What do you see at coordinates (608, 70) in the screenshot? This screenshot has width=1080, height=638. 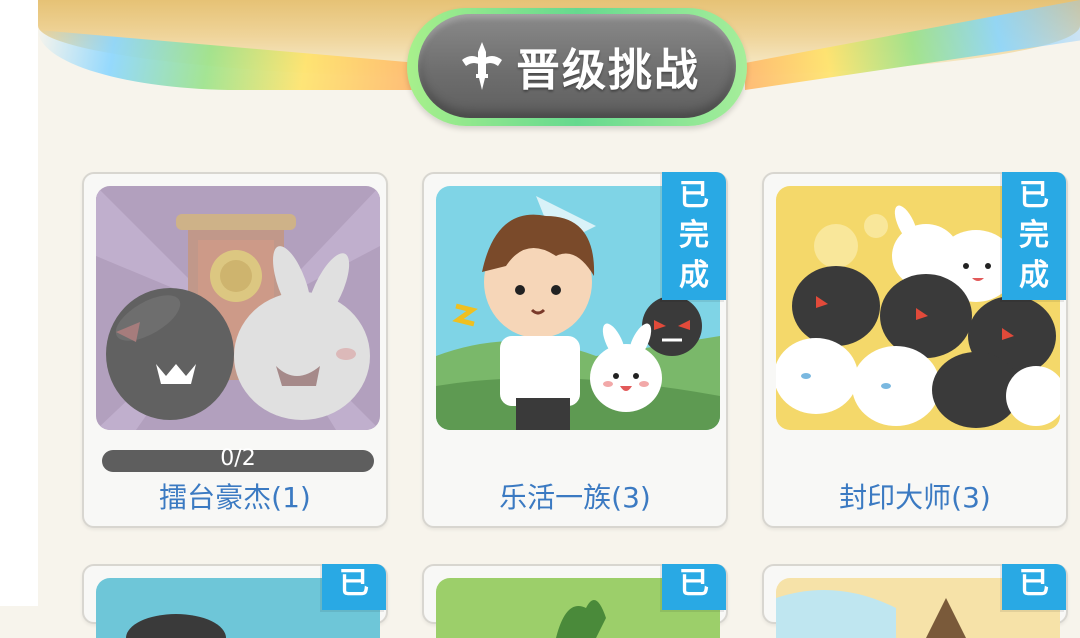 I see `page-title: 晋级挑战` at bounding box center [608, 70].